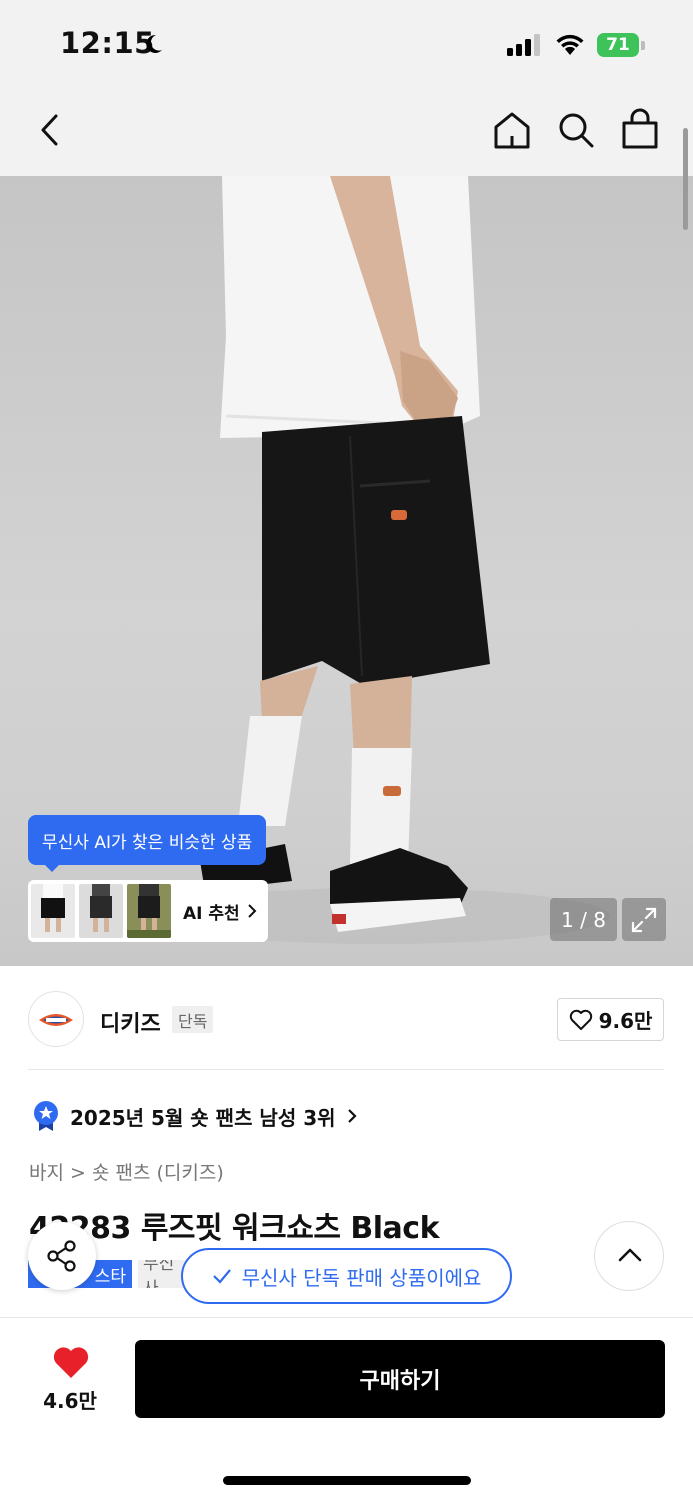  I want to click on ai-recommend-card: AI 추천, so click(148, 911).